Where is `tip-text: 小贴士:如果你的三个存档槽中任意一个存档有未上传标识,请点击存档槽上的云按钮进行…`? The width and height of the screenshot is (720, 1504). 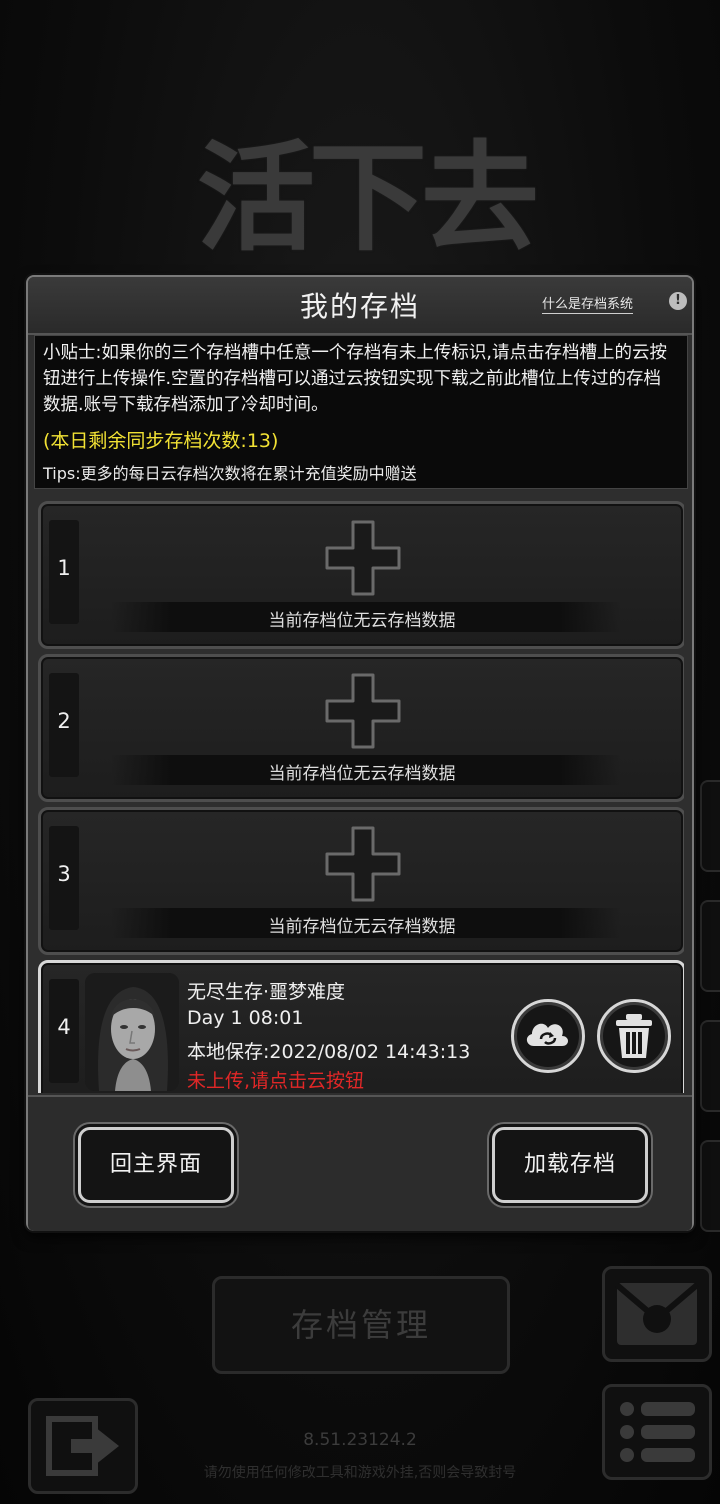
tip-text: 小贴士:如果你的三个存档槽中任意一个存档有未上传标识,请点击存档槽上的云按钮进行… is located at coordinates (355, 379).